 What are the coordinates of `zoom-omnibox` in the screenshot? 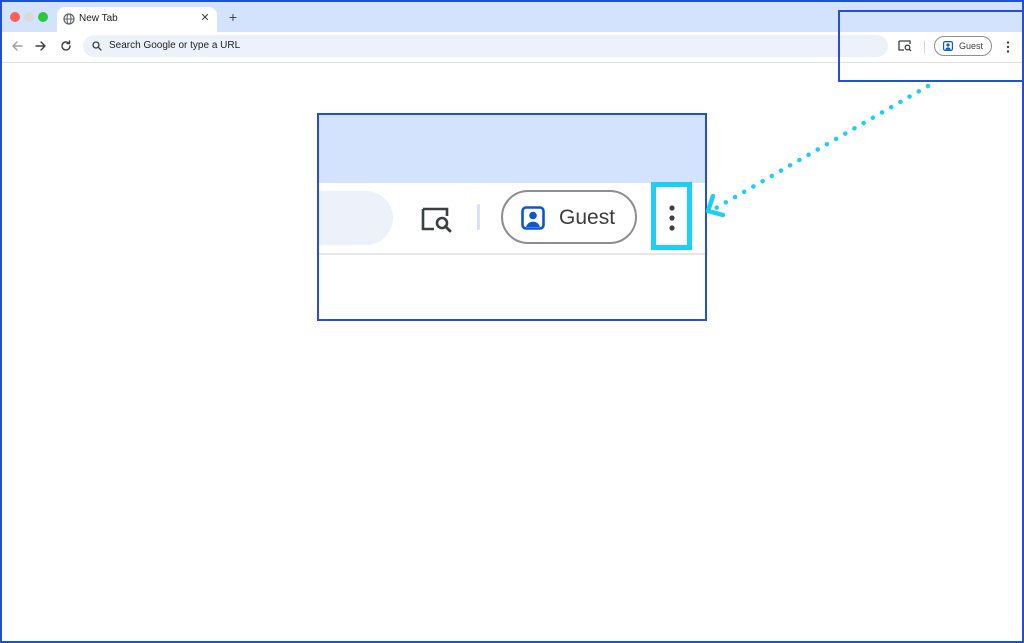 It's located at (356, 218).